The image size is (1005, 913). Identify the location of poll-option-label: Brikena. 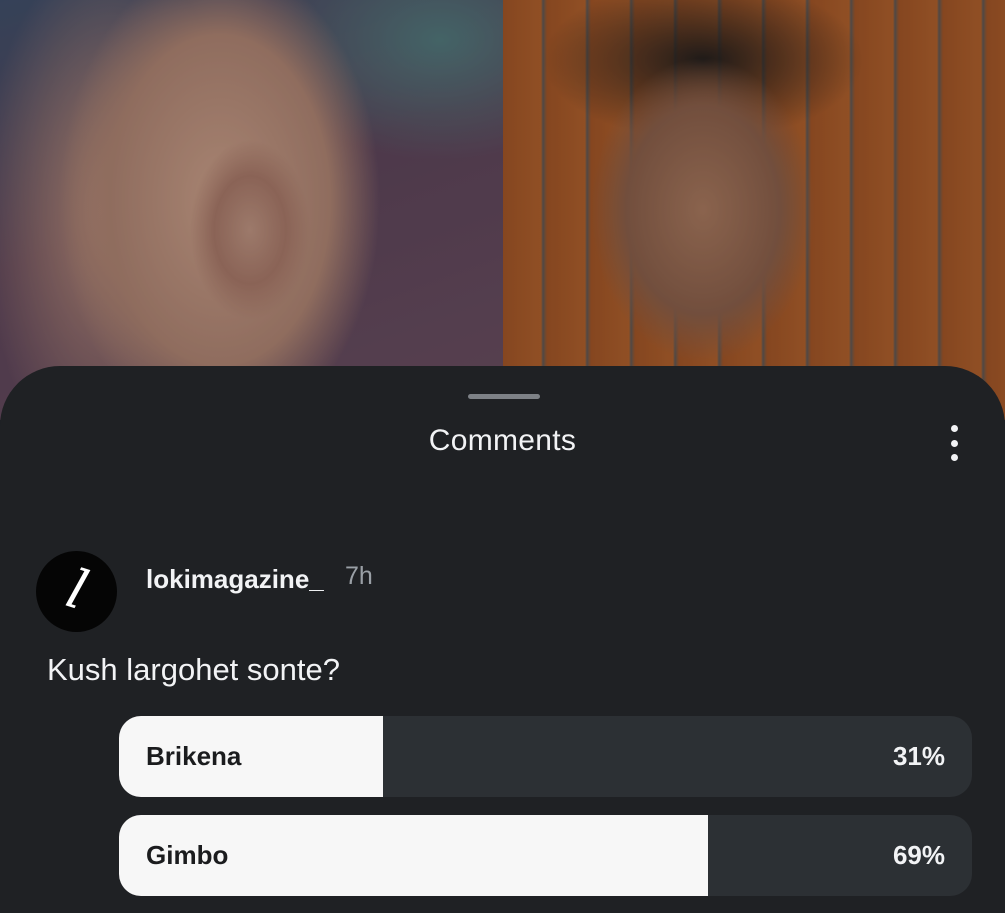
(194, 756).